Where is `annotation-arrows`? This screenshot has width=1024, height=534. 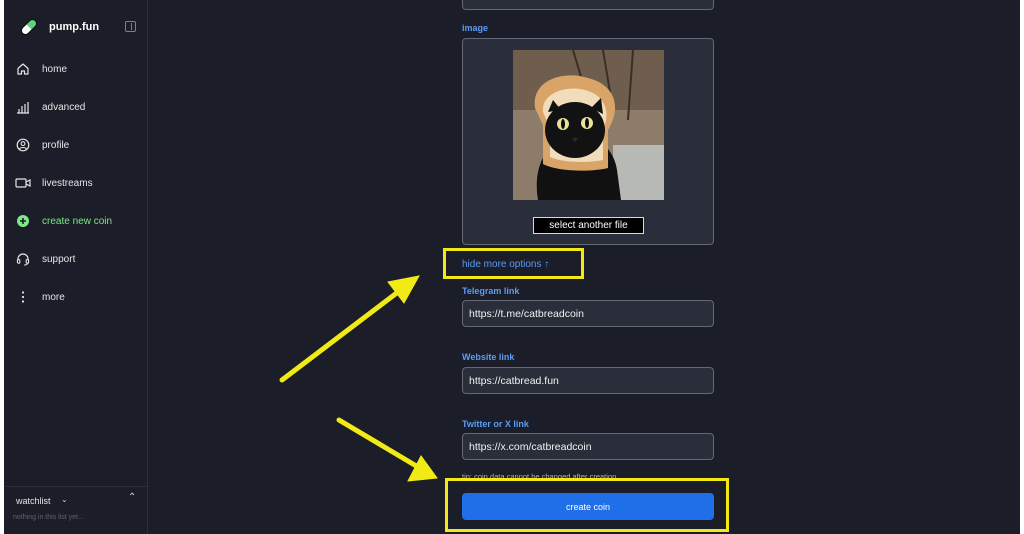 annotation-arrows is located at coordinates (358, 378).